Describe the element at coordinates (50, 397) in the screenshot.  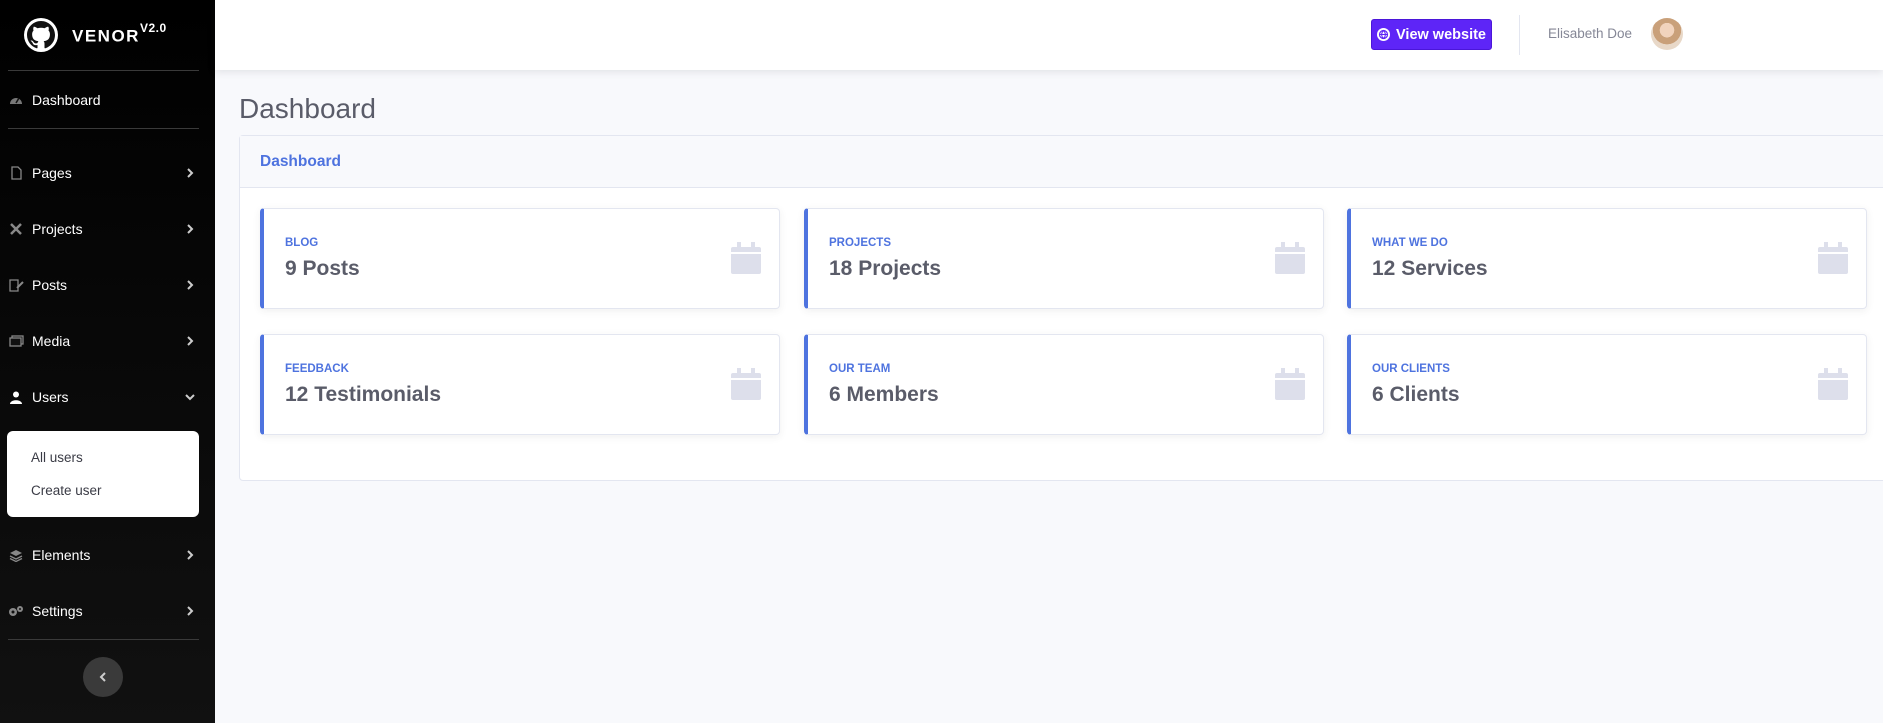
I see `sidebar-item-label: Users` at that location.